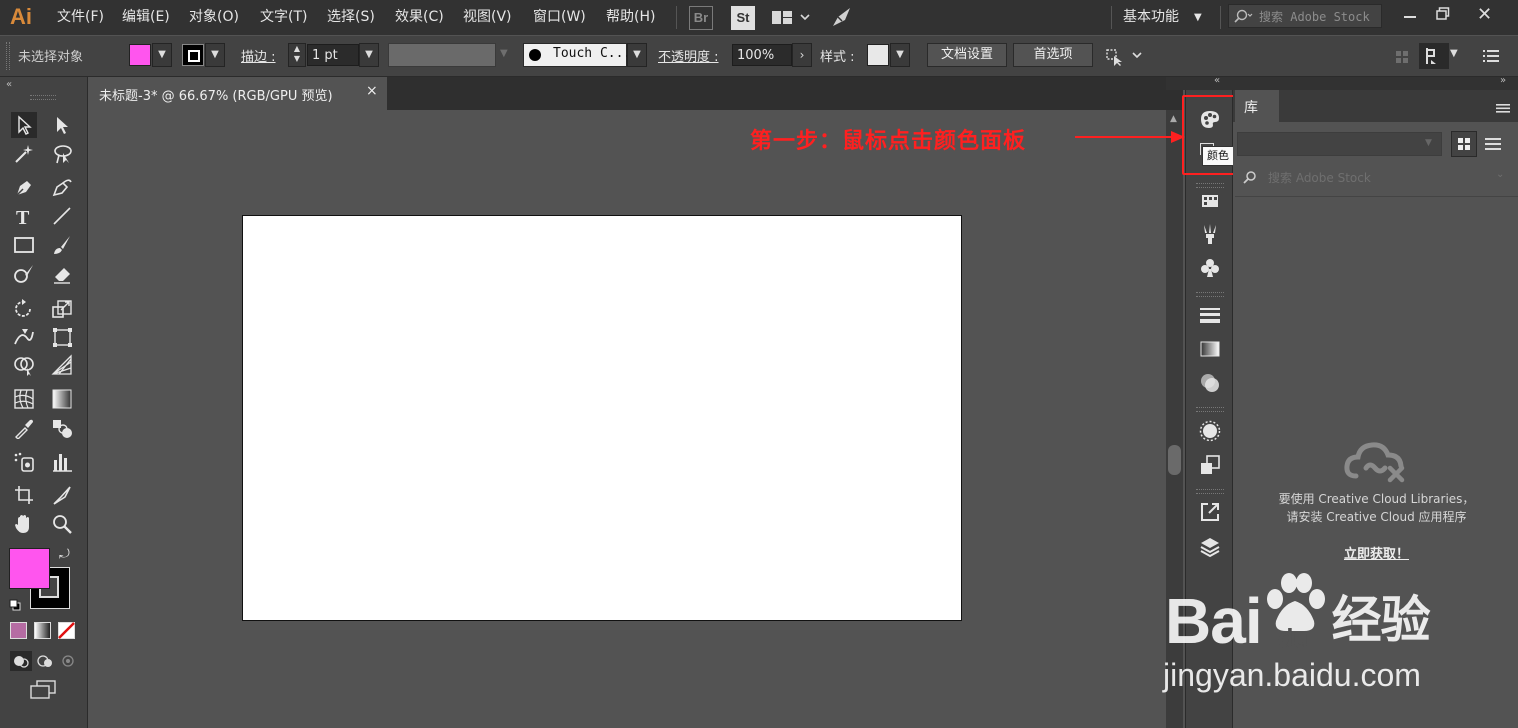 Image resolution: width=1518 pixels, height=728 pixels. Describe the element at coordinates (24, 125) in the screenshot. I see `selection-tool-icon` at that location.